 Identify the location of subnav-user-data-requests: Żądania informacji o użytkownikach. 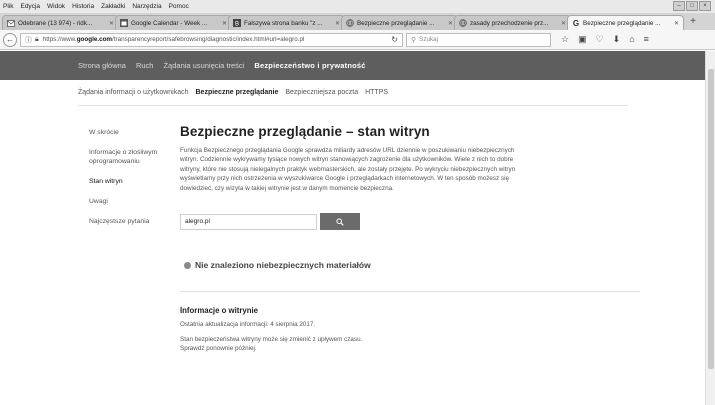
(133, 92).